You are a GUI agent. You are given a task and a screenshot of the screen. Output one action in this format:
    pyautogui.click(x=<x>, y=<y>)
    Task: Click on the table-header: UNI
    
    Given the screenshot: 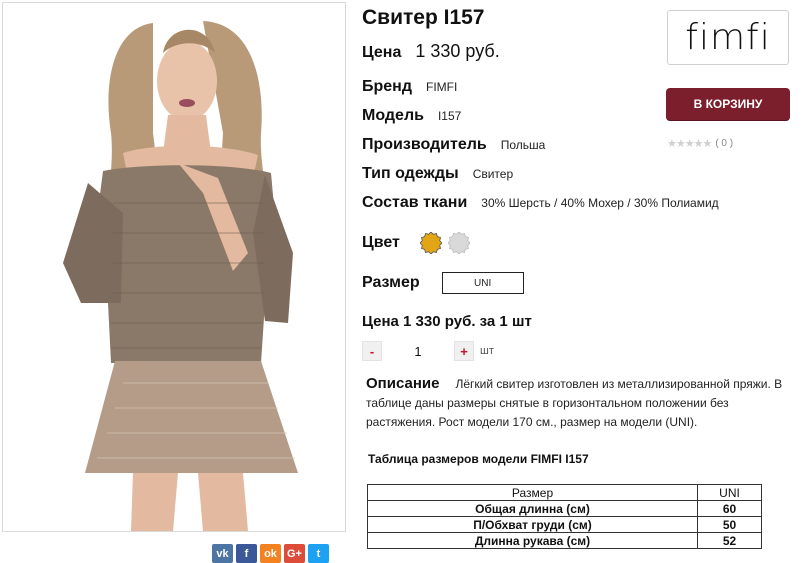 What is the action you would take?
    pyautogui.click(x=729, y=492)
    